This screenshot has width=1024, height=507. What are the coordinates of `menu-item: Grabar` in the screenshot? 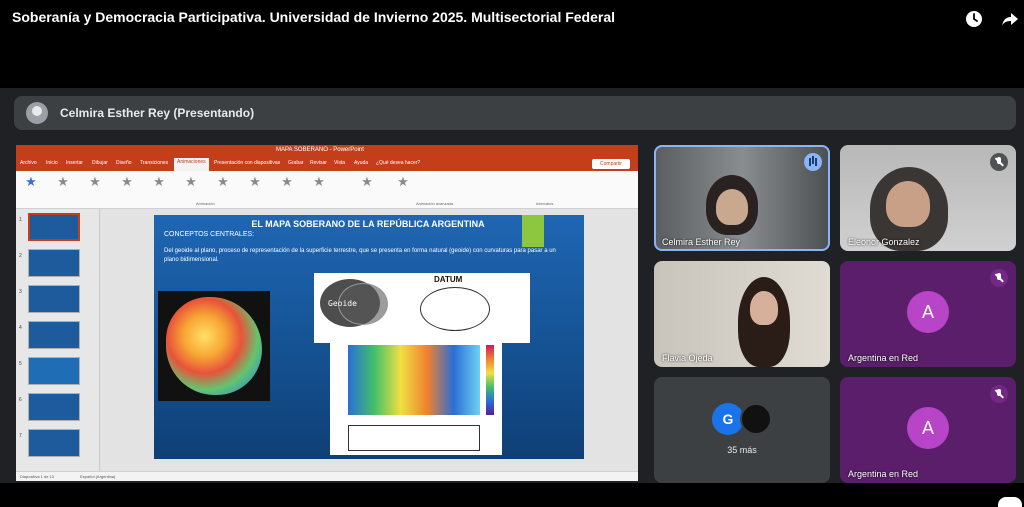 It's located at (296, 163).